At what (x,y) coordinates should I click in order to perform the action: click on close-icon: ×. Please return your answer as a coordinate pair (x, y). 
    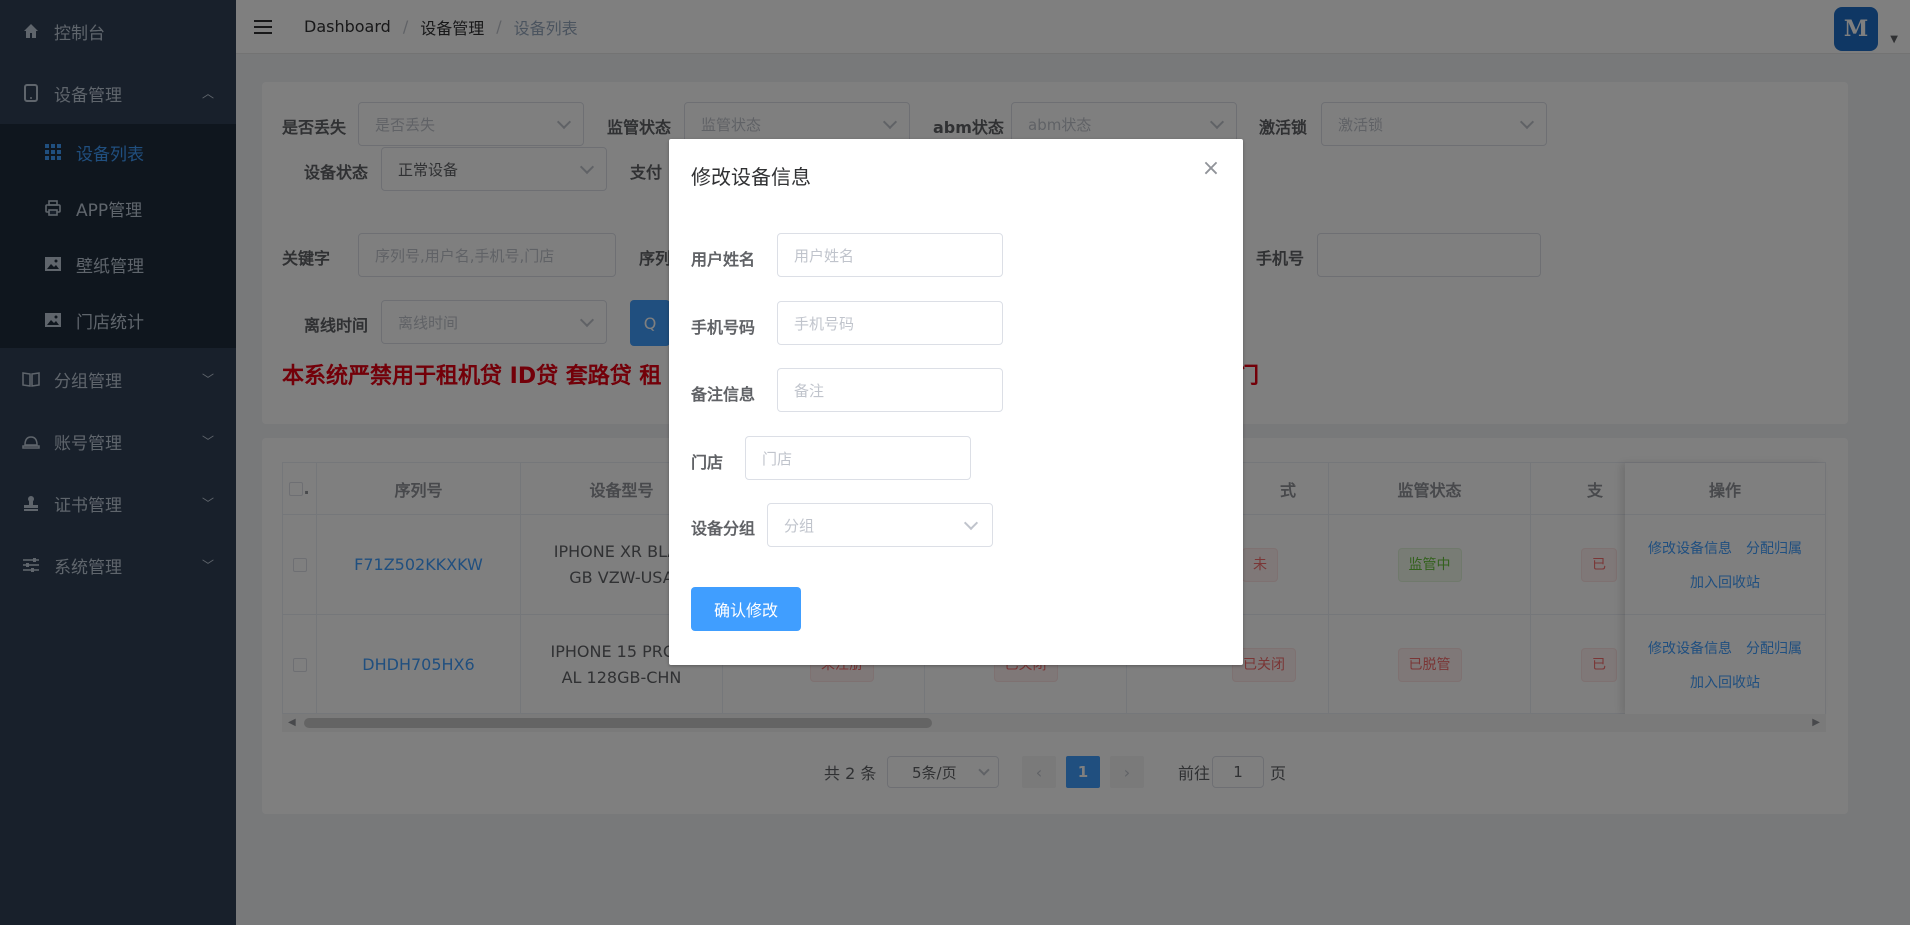
    Looking at the image, I should click on (1211, 169).